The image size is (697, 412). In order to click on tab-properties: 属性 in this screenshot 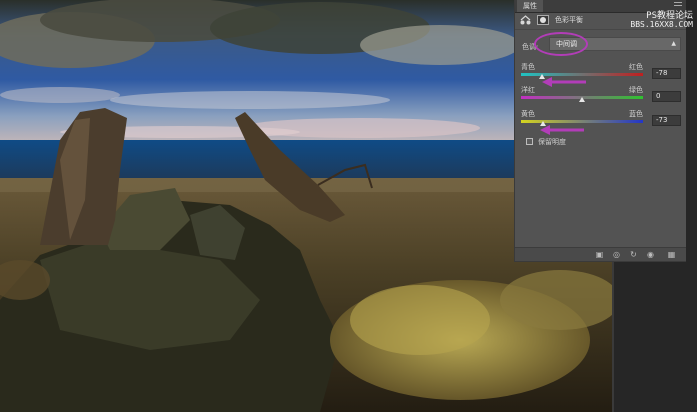, I will do `click(530, 6)`.